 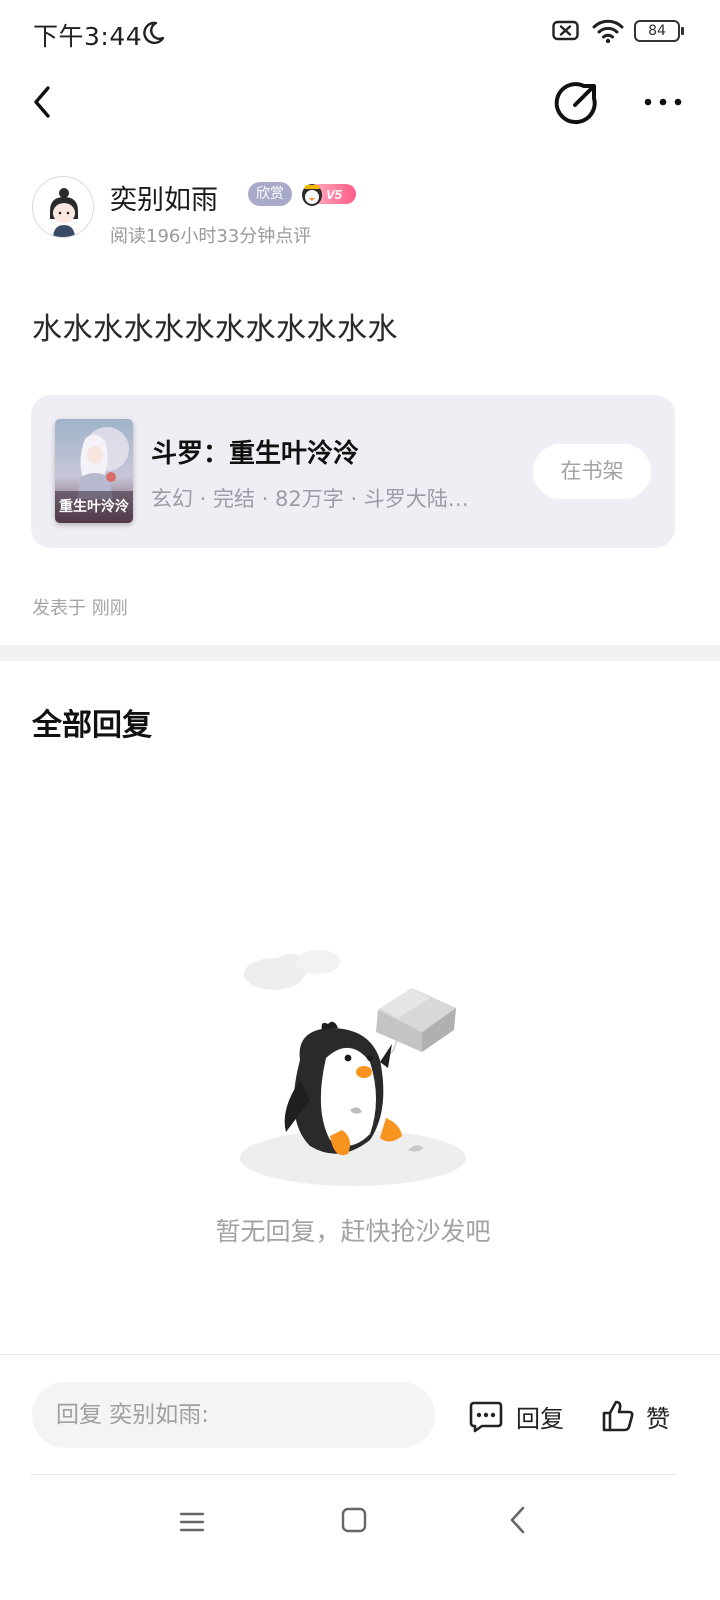 I want to click on bottom-bar-divider, so click(x=360, y=1354).